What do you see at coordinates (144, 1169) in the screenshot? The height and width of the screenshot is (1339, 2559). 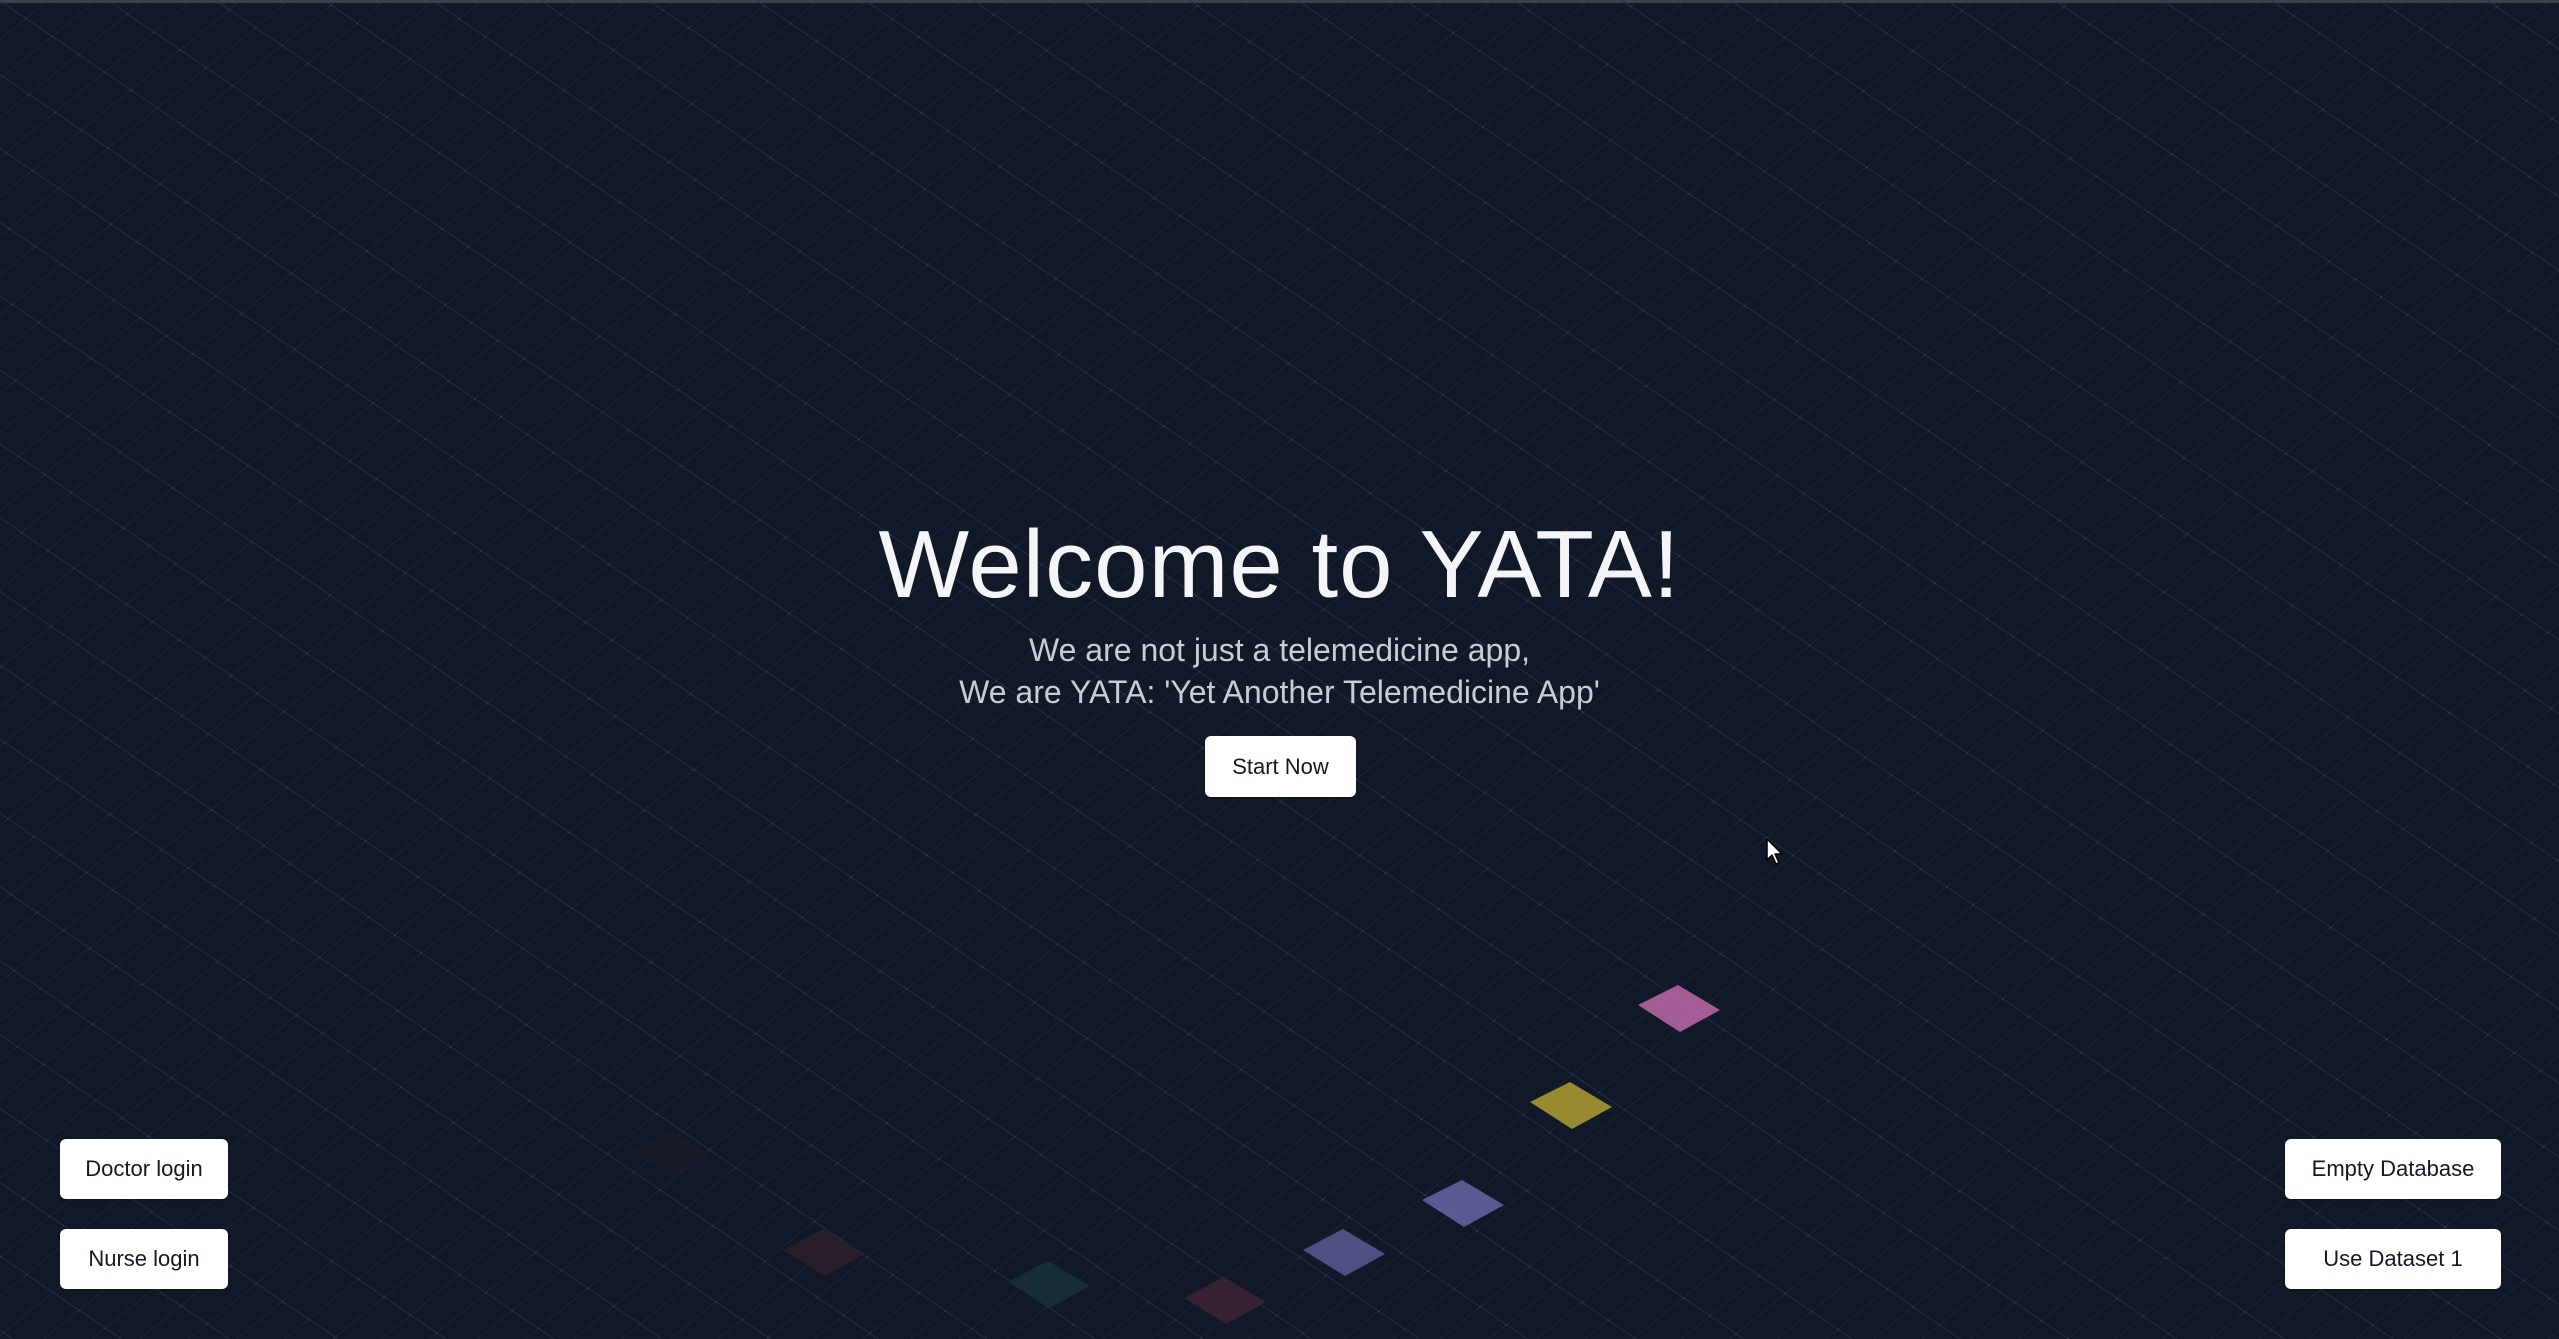 I see `doctor-login-button: Doctor login` at bounding box center [144, 1169].